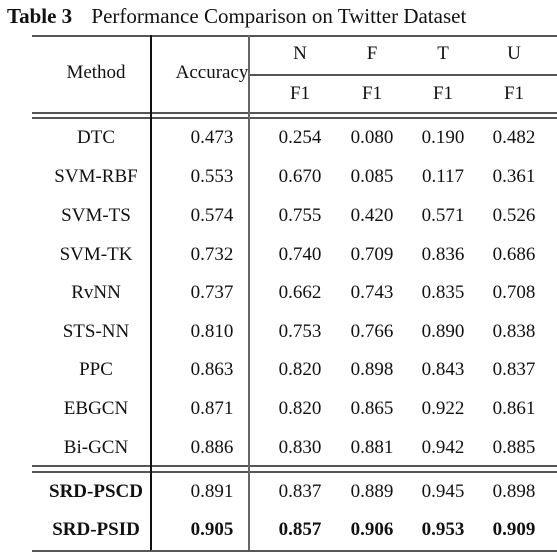 The image size is (557, 553). I want to click on row-f1-value: 0.885, so click(514, 447).